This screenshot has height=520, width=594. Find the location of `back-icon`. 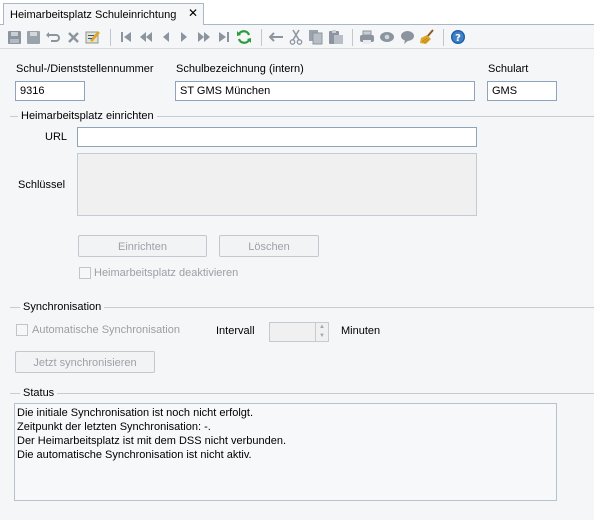

back-icon is located at coordinates (276, 37).